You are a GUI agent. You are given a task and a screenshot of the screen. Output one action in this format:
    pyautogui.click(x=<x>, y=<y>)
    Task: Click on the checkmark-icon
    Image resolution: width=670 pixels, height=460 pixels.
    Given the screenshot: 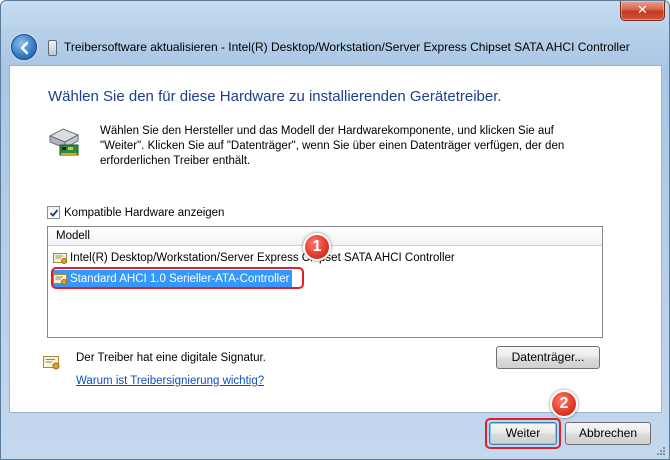 What is the action you would take?
    pyautogui.click(x=54, y=213)
    